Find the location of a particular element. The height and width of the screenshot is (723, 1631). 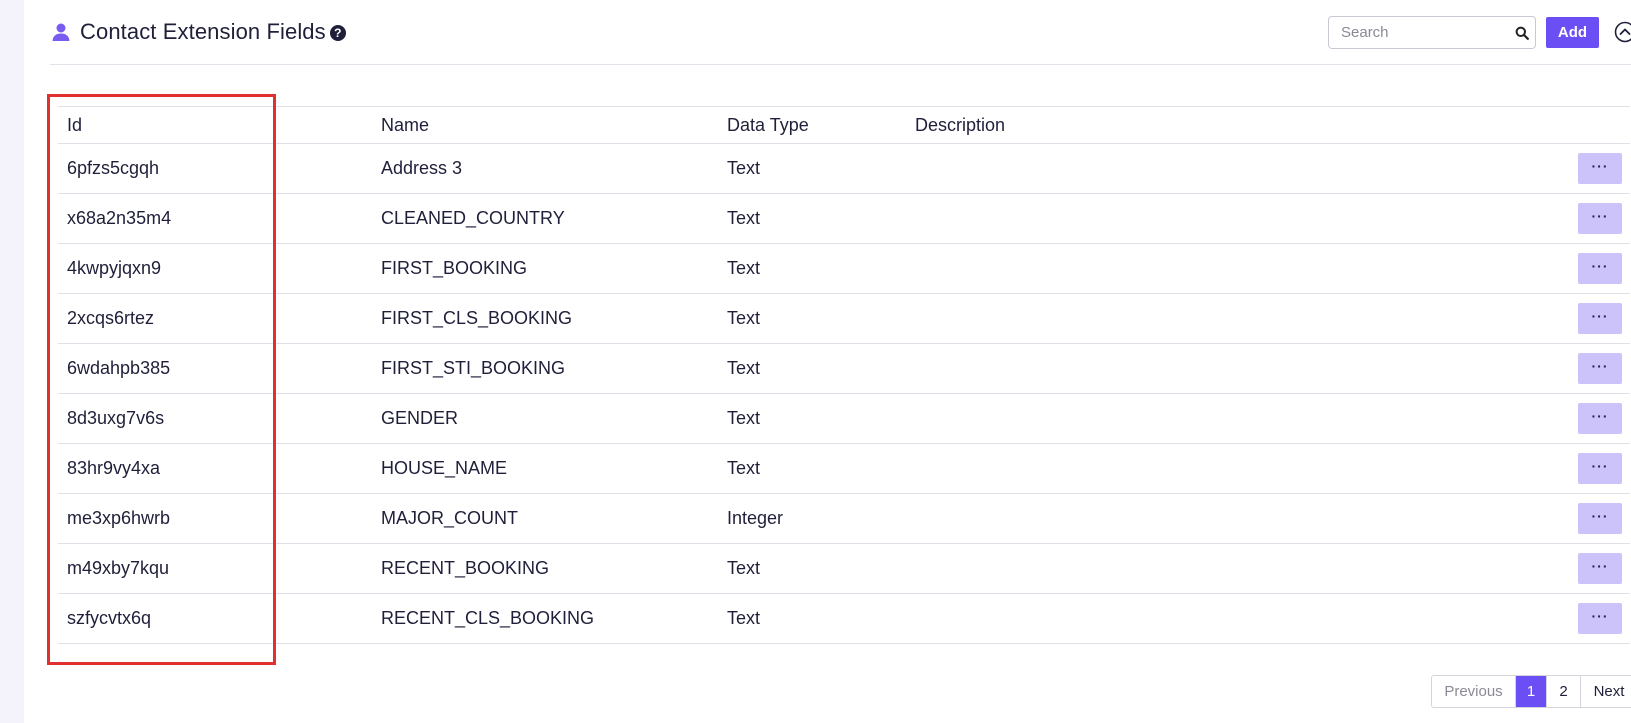

row-id: 6pfzs5cgqh is located at coordinates (113, 168).